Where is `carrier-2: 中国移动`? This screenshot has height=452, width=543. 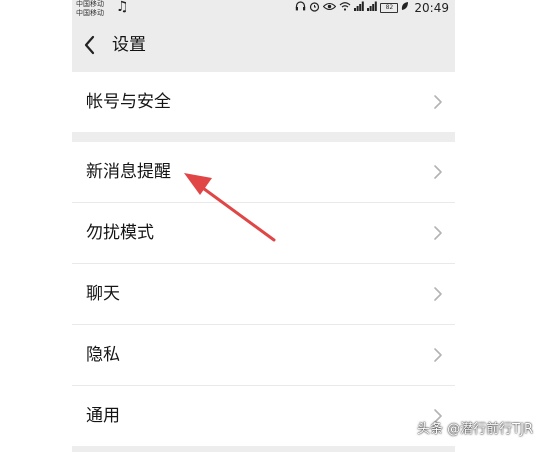 carrier-2: 中国移动 is located at coordinates (90, 13).